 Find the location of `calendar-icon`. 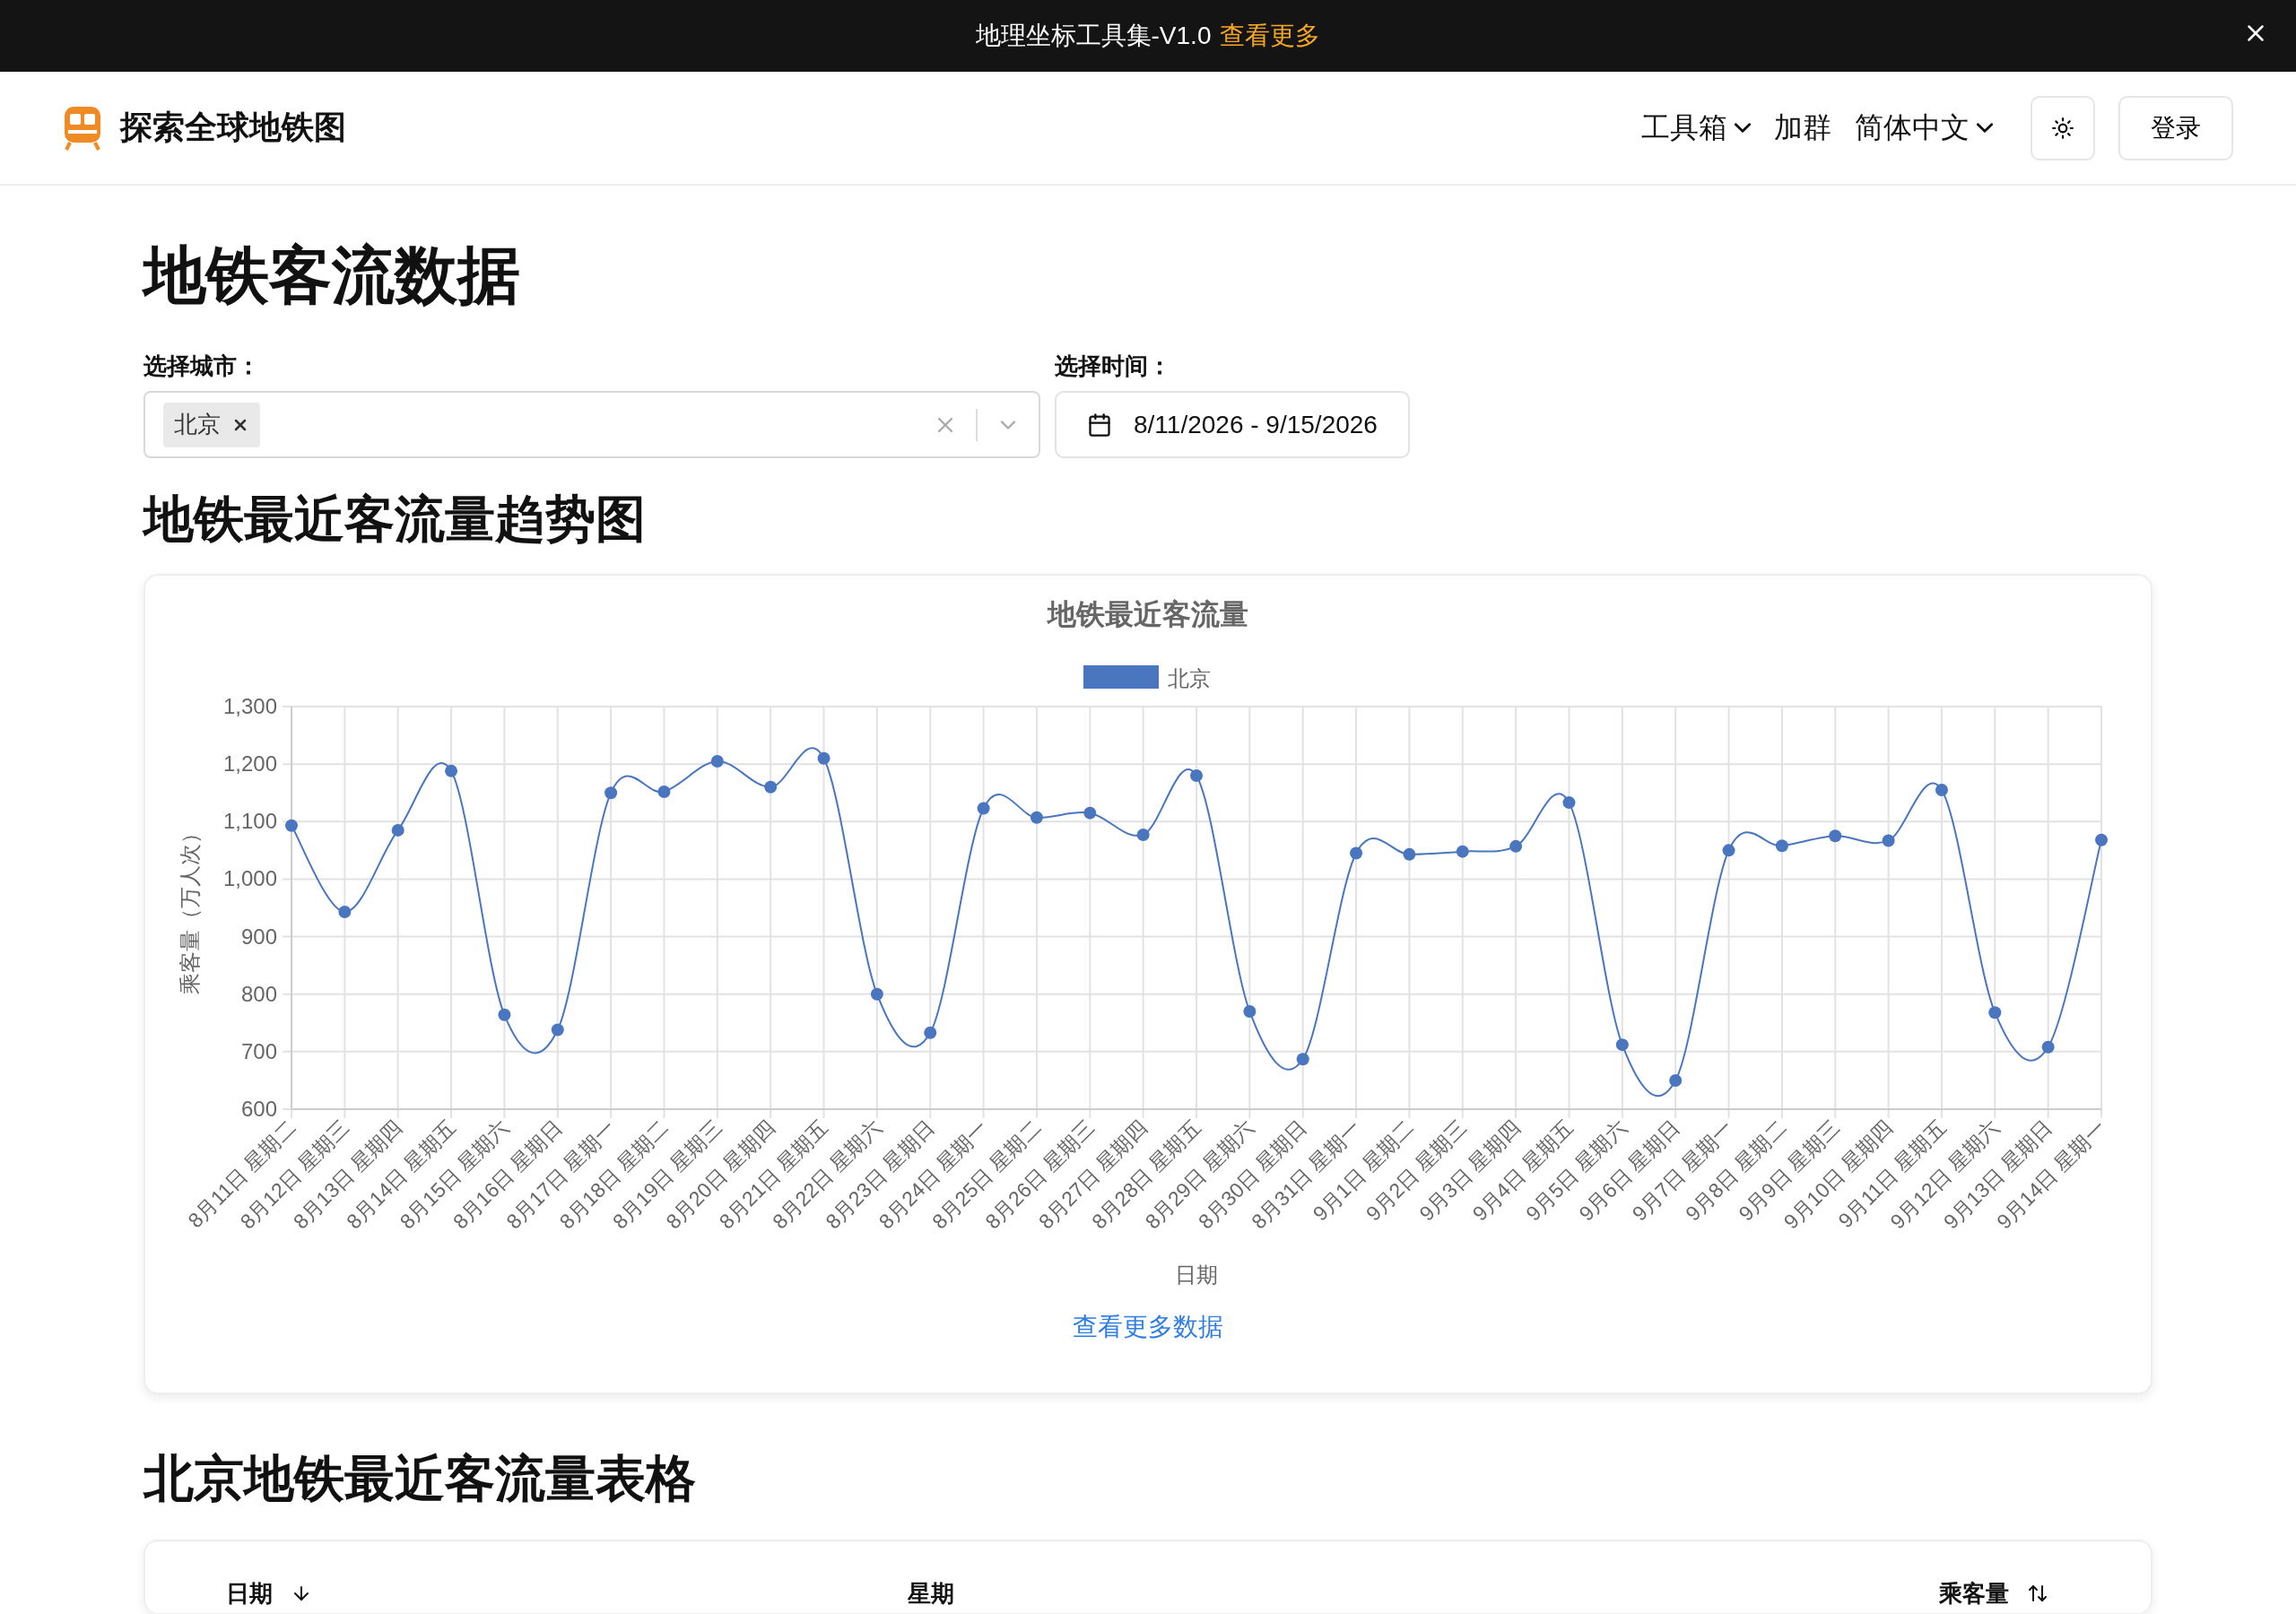

calendar-icon is located at coordinates (1099, 425).